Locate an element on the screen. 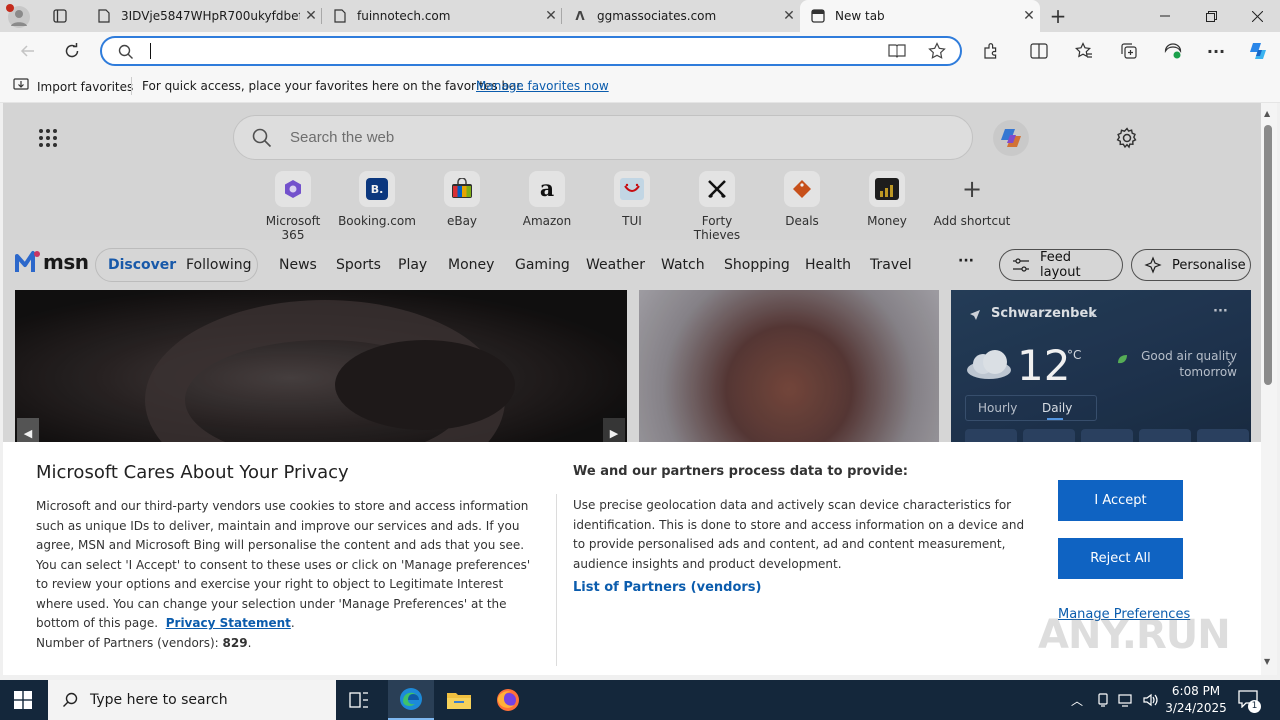 This screenshot has height=720, width=1280. more-menu-icon: ··· is located at coordinates (1216, 51).